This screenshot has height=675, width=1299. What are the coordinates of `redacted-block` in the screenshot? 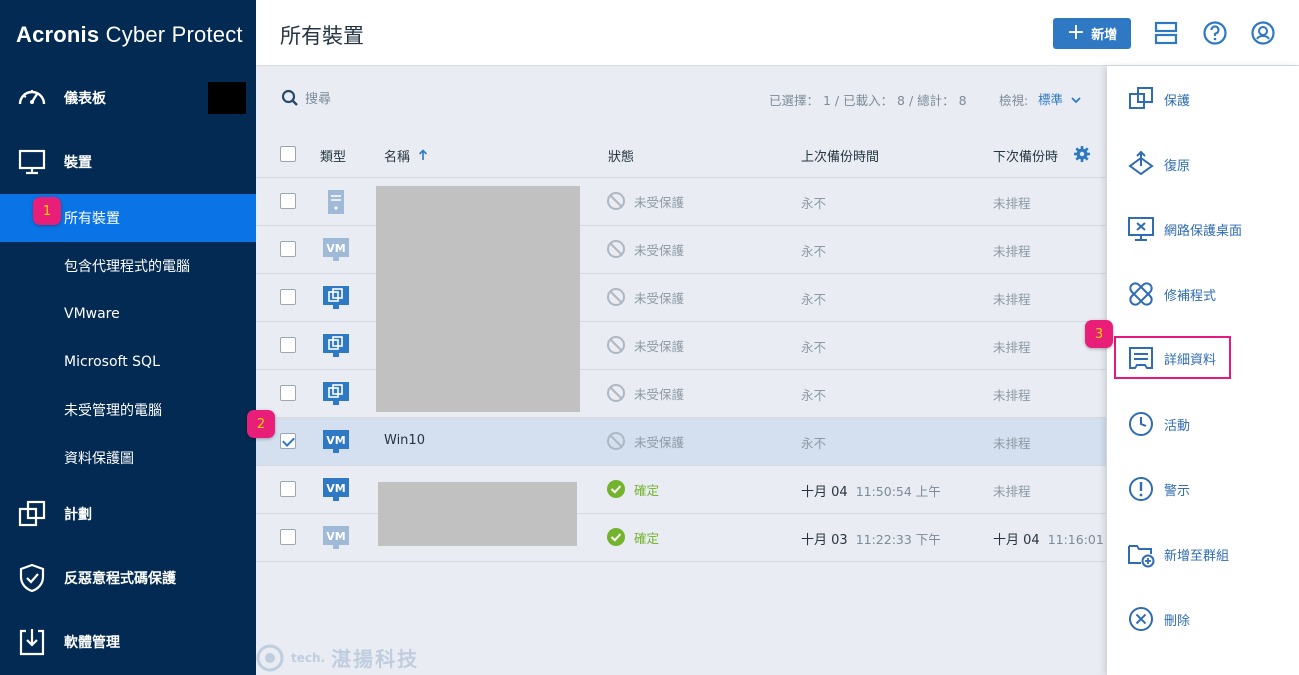 It's located at (227, 98).